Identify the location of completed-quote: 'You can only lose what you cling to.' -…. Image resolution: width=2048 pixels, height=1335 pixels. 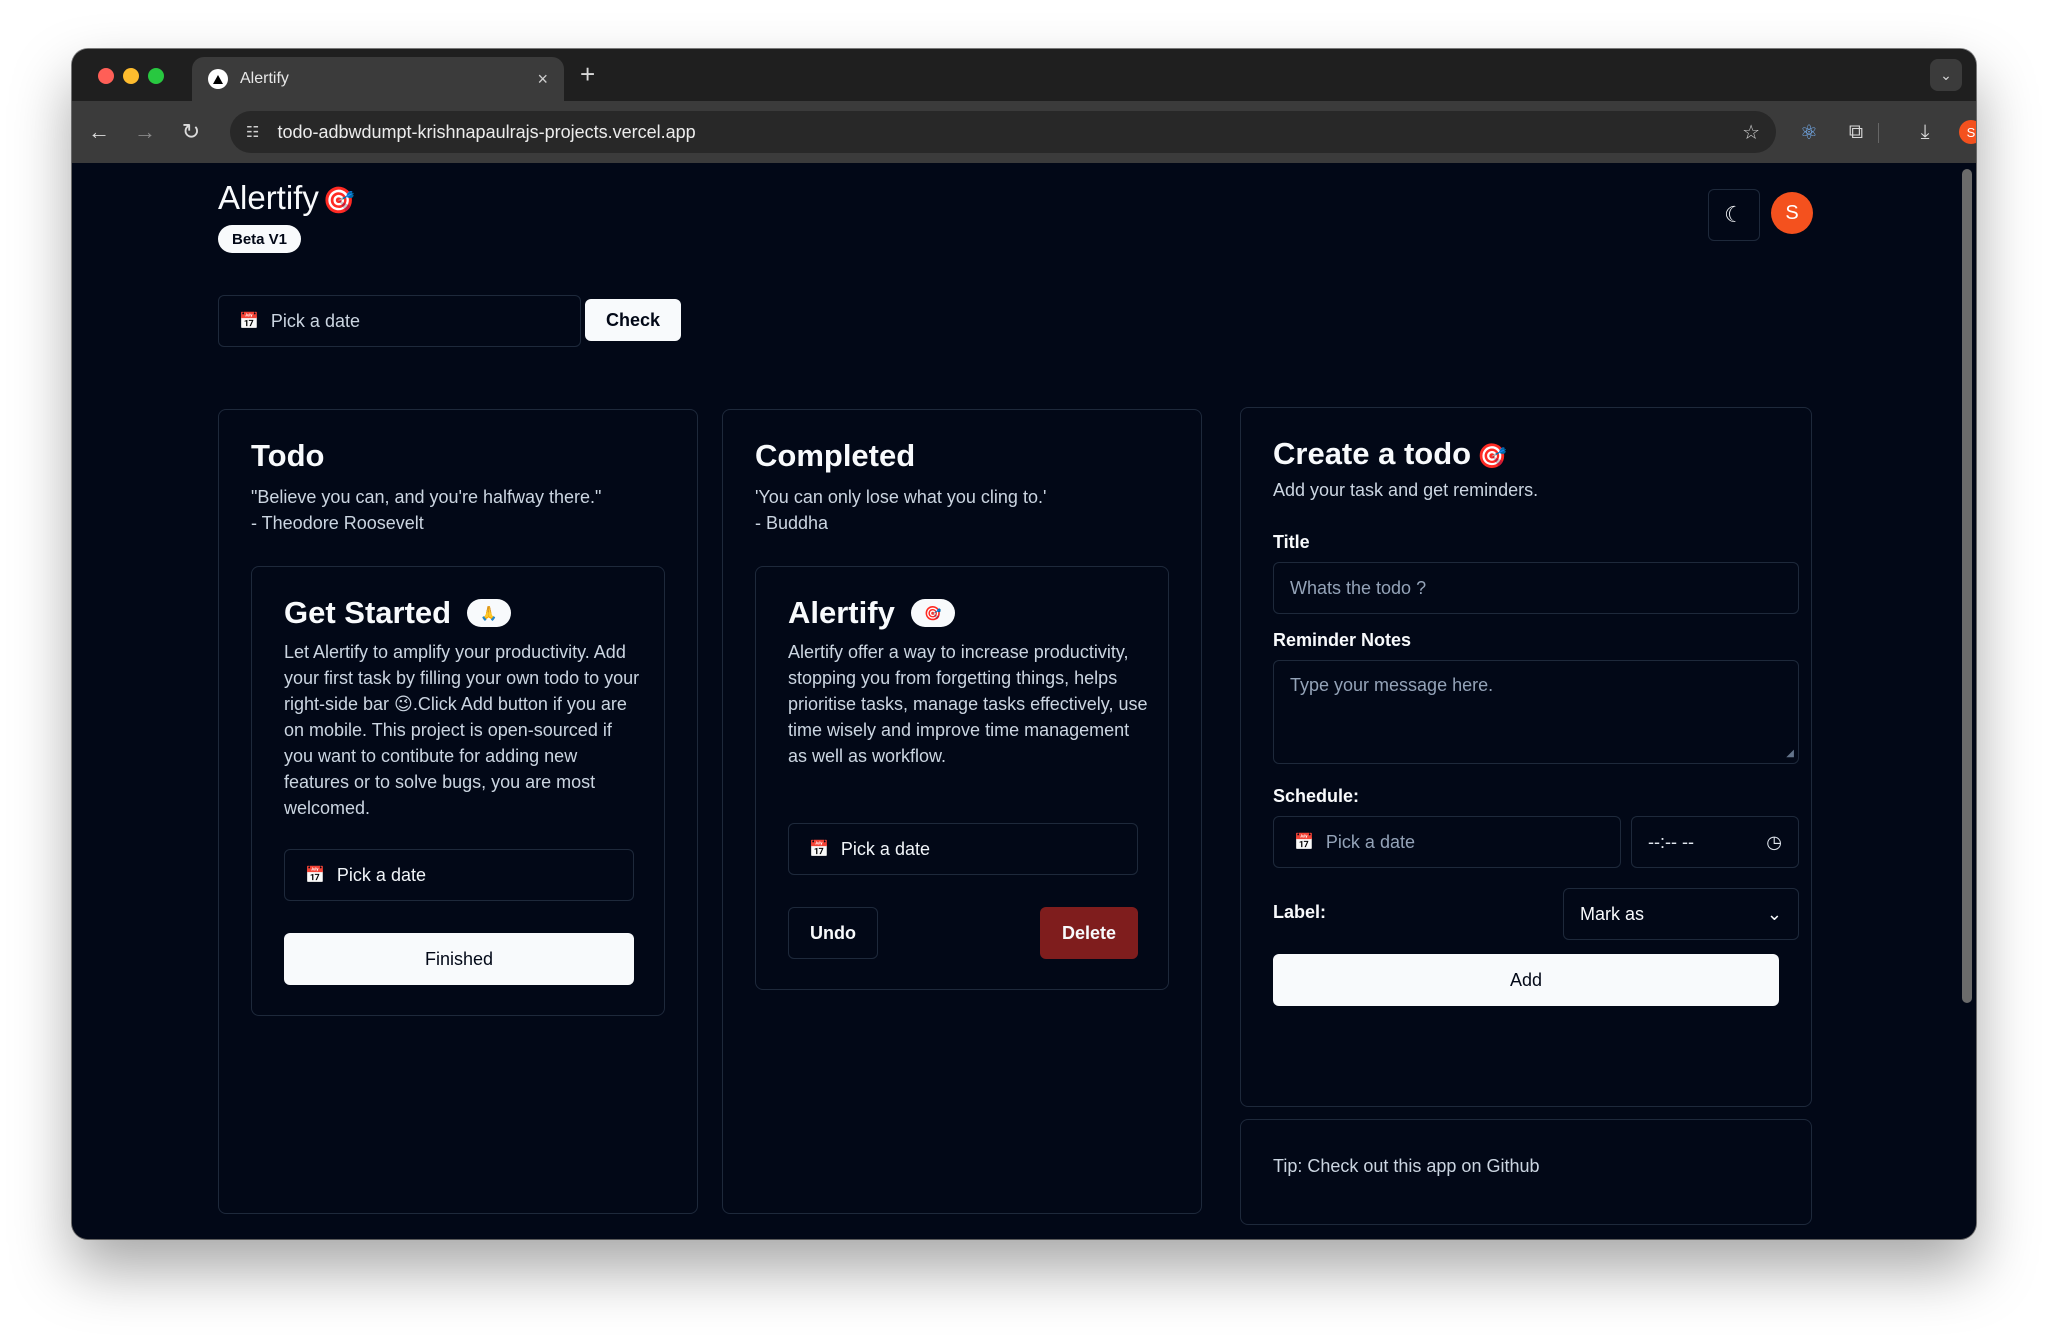
(900, 510).